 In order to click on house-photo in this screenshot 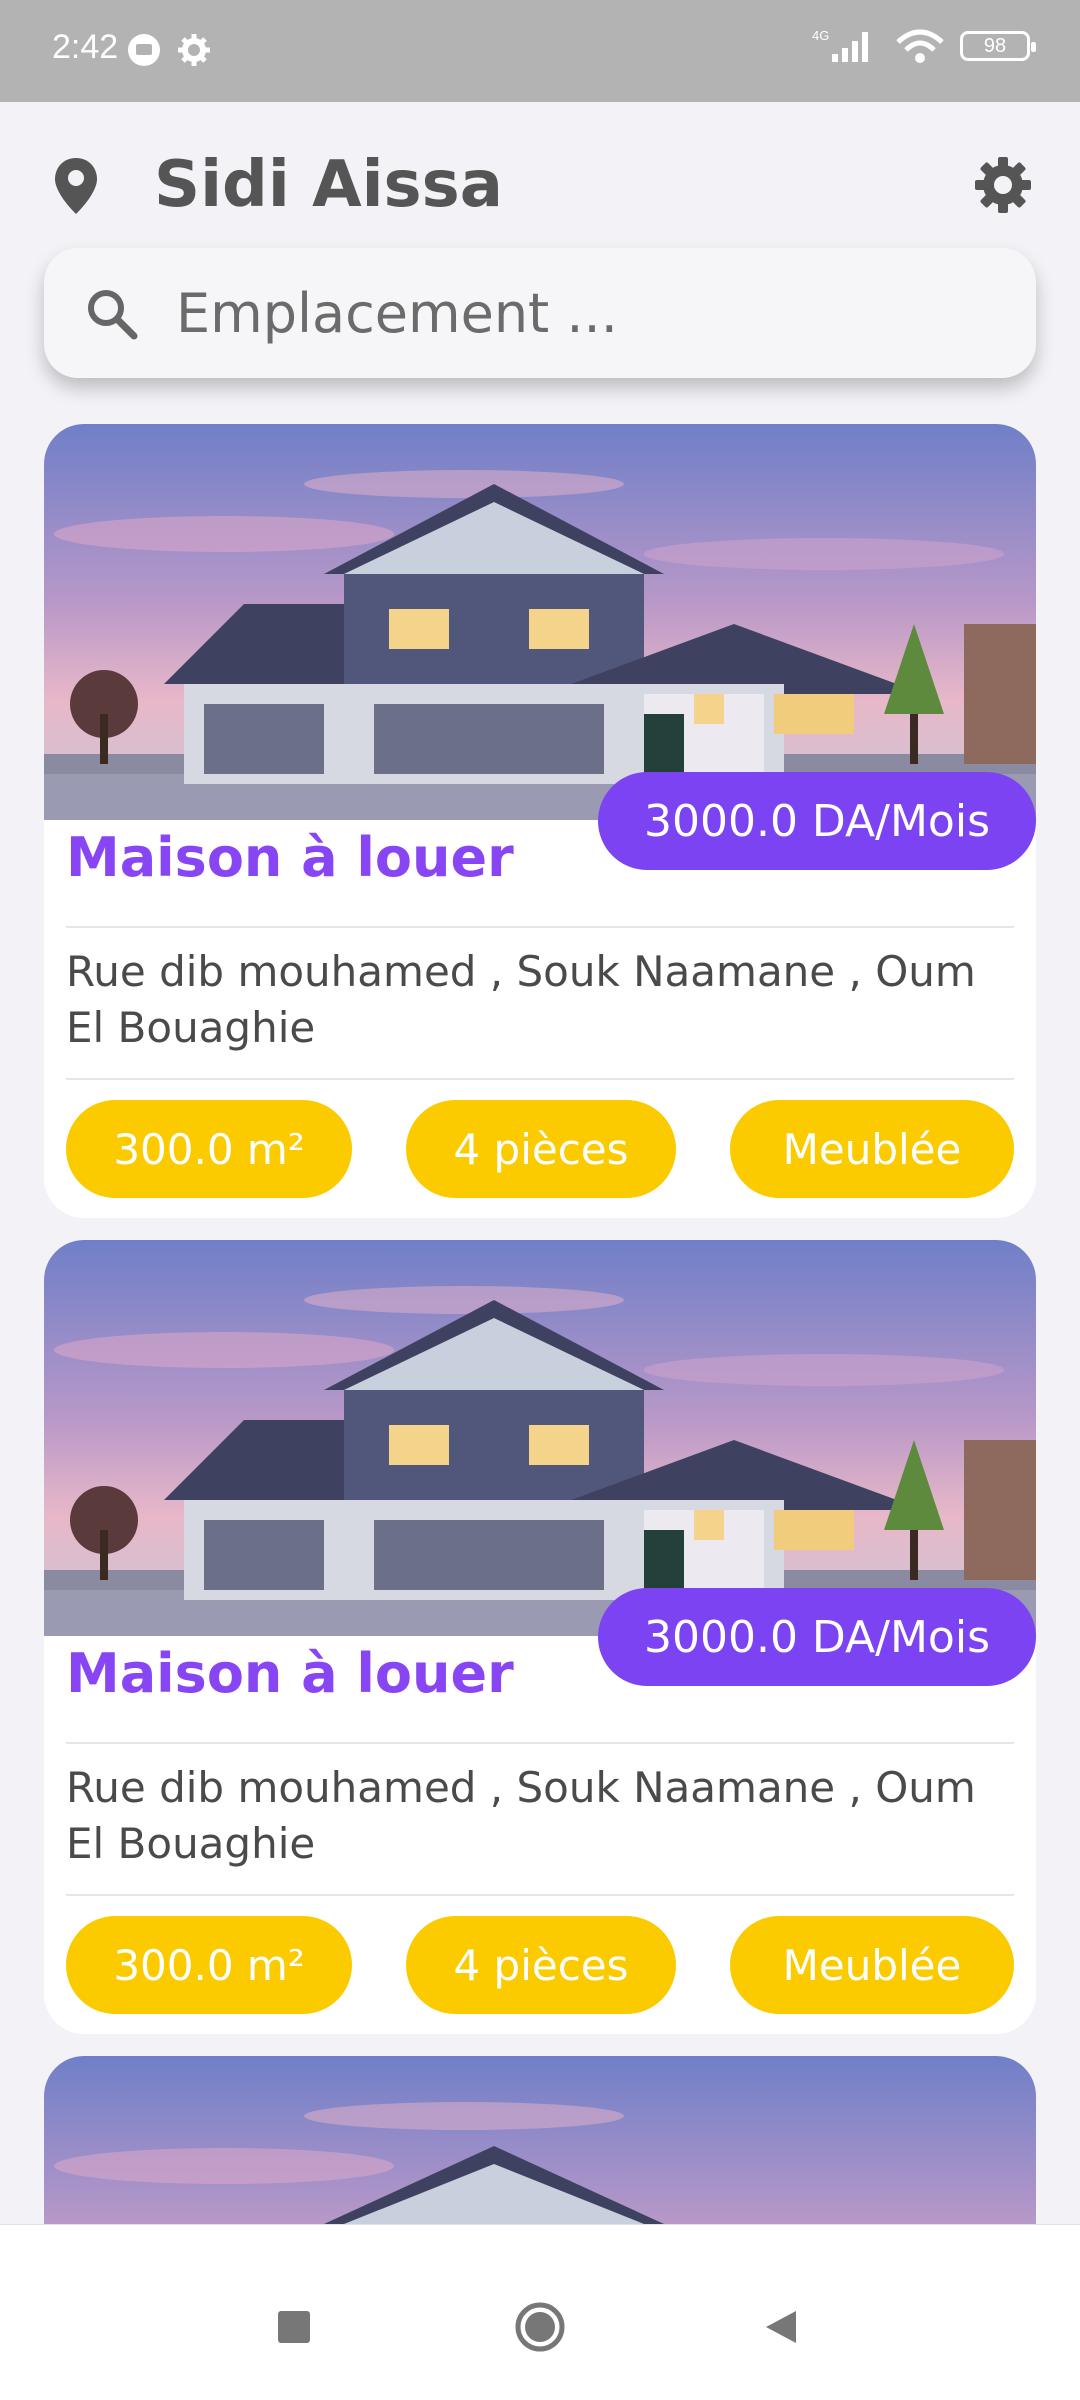, I will do `click(540, 2140)`.